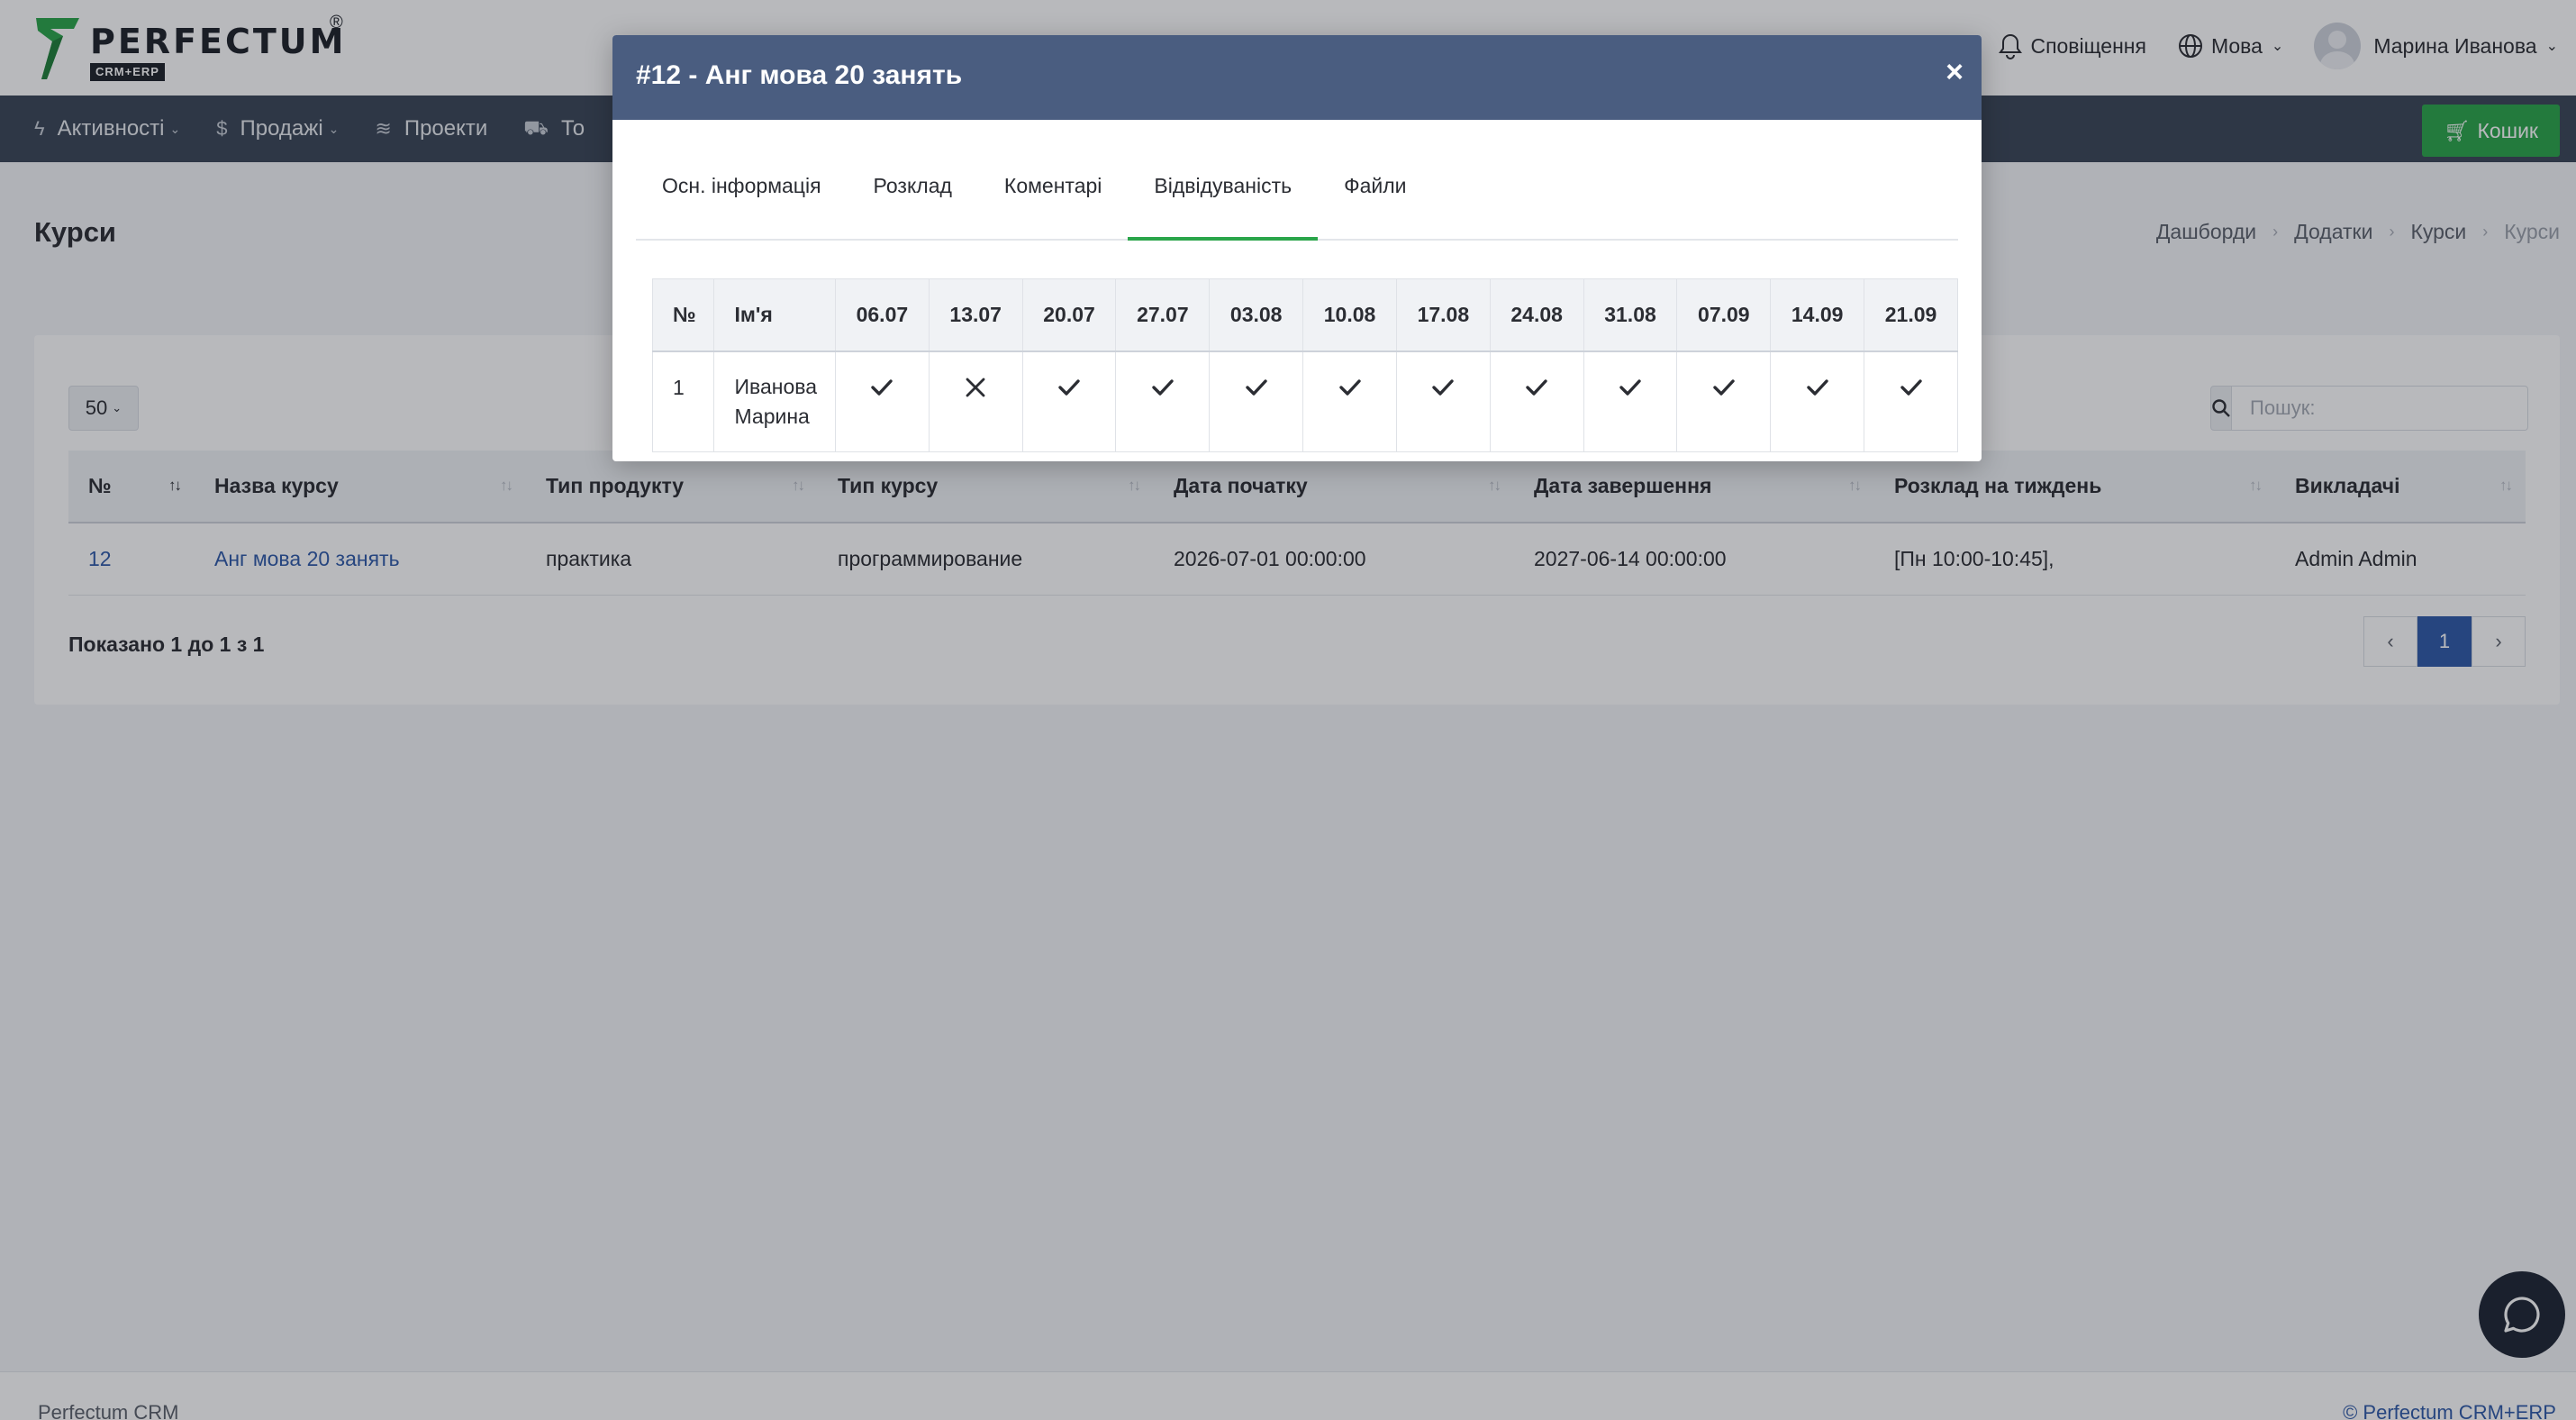 This screenshot has height=1420, width=2576. What do you see at coordinates (1297, 77) in the screenshot?
I see `modal-header: #12 - Анг мова 20 занять ×` at bounding box center [1297, 77].